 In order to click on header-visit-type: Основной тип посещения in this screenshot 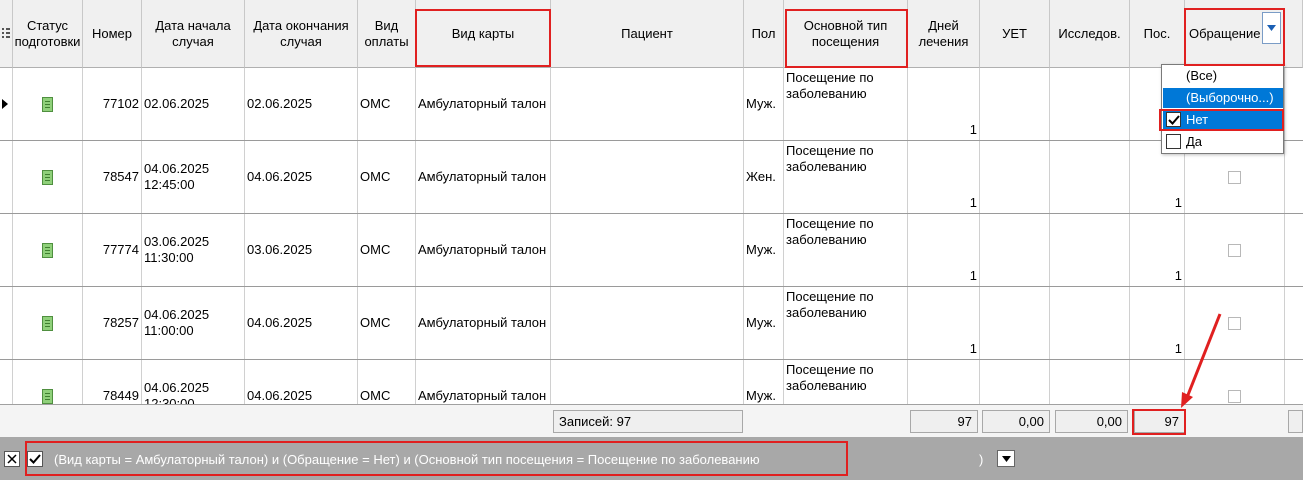, I will do `click(846, 34)`.